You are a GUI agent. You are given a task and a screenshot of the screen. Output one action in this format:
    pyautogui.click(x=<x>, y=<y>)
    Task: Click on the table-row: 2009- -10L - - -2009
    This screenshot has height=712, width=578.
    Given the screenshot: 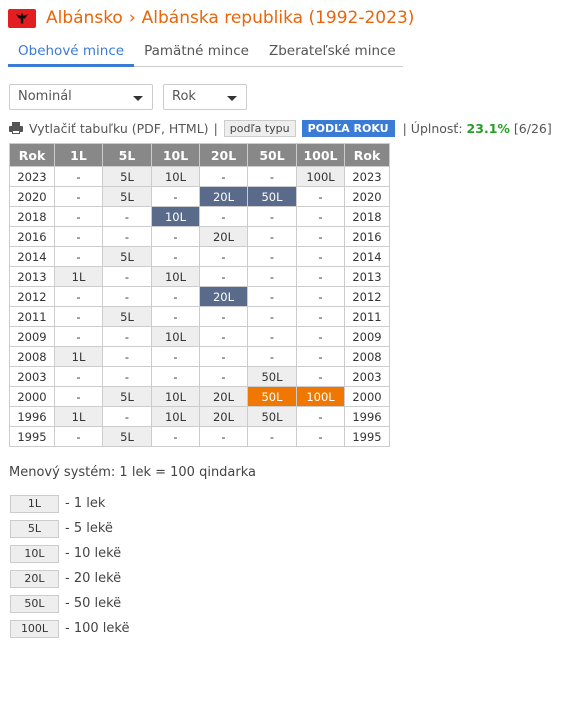 What is the action you would take?
    pyautogui.click(x=199, y=336)
    